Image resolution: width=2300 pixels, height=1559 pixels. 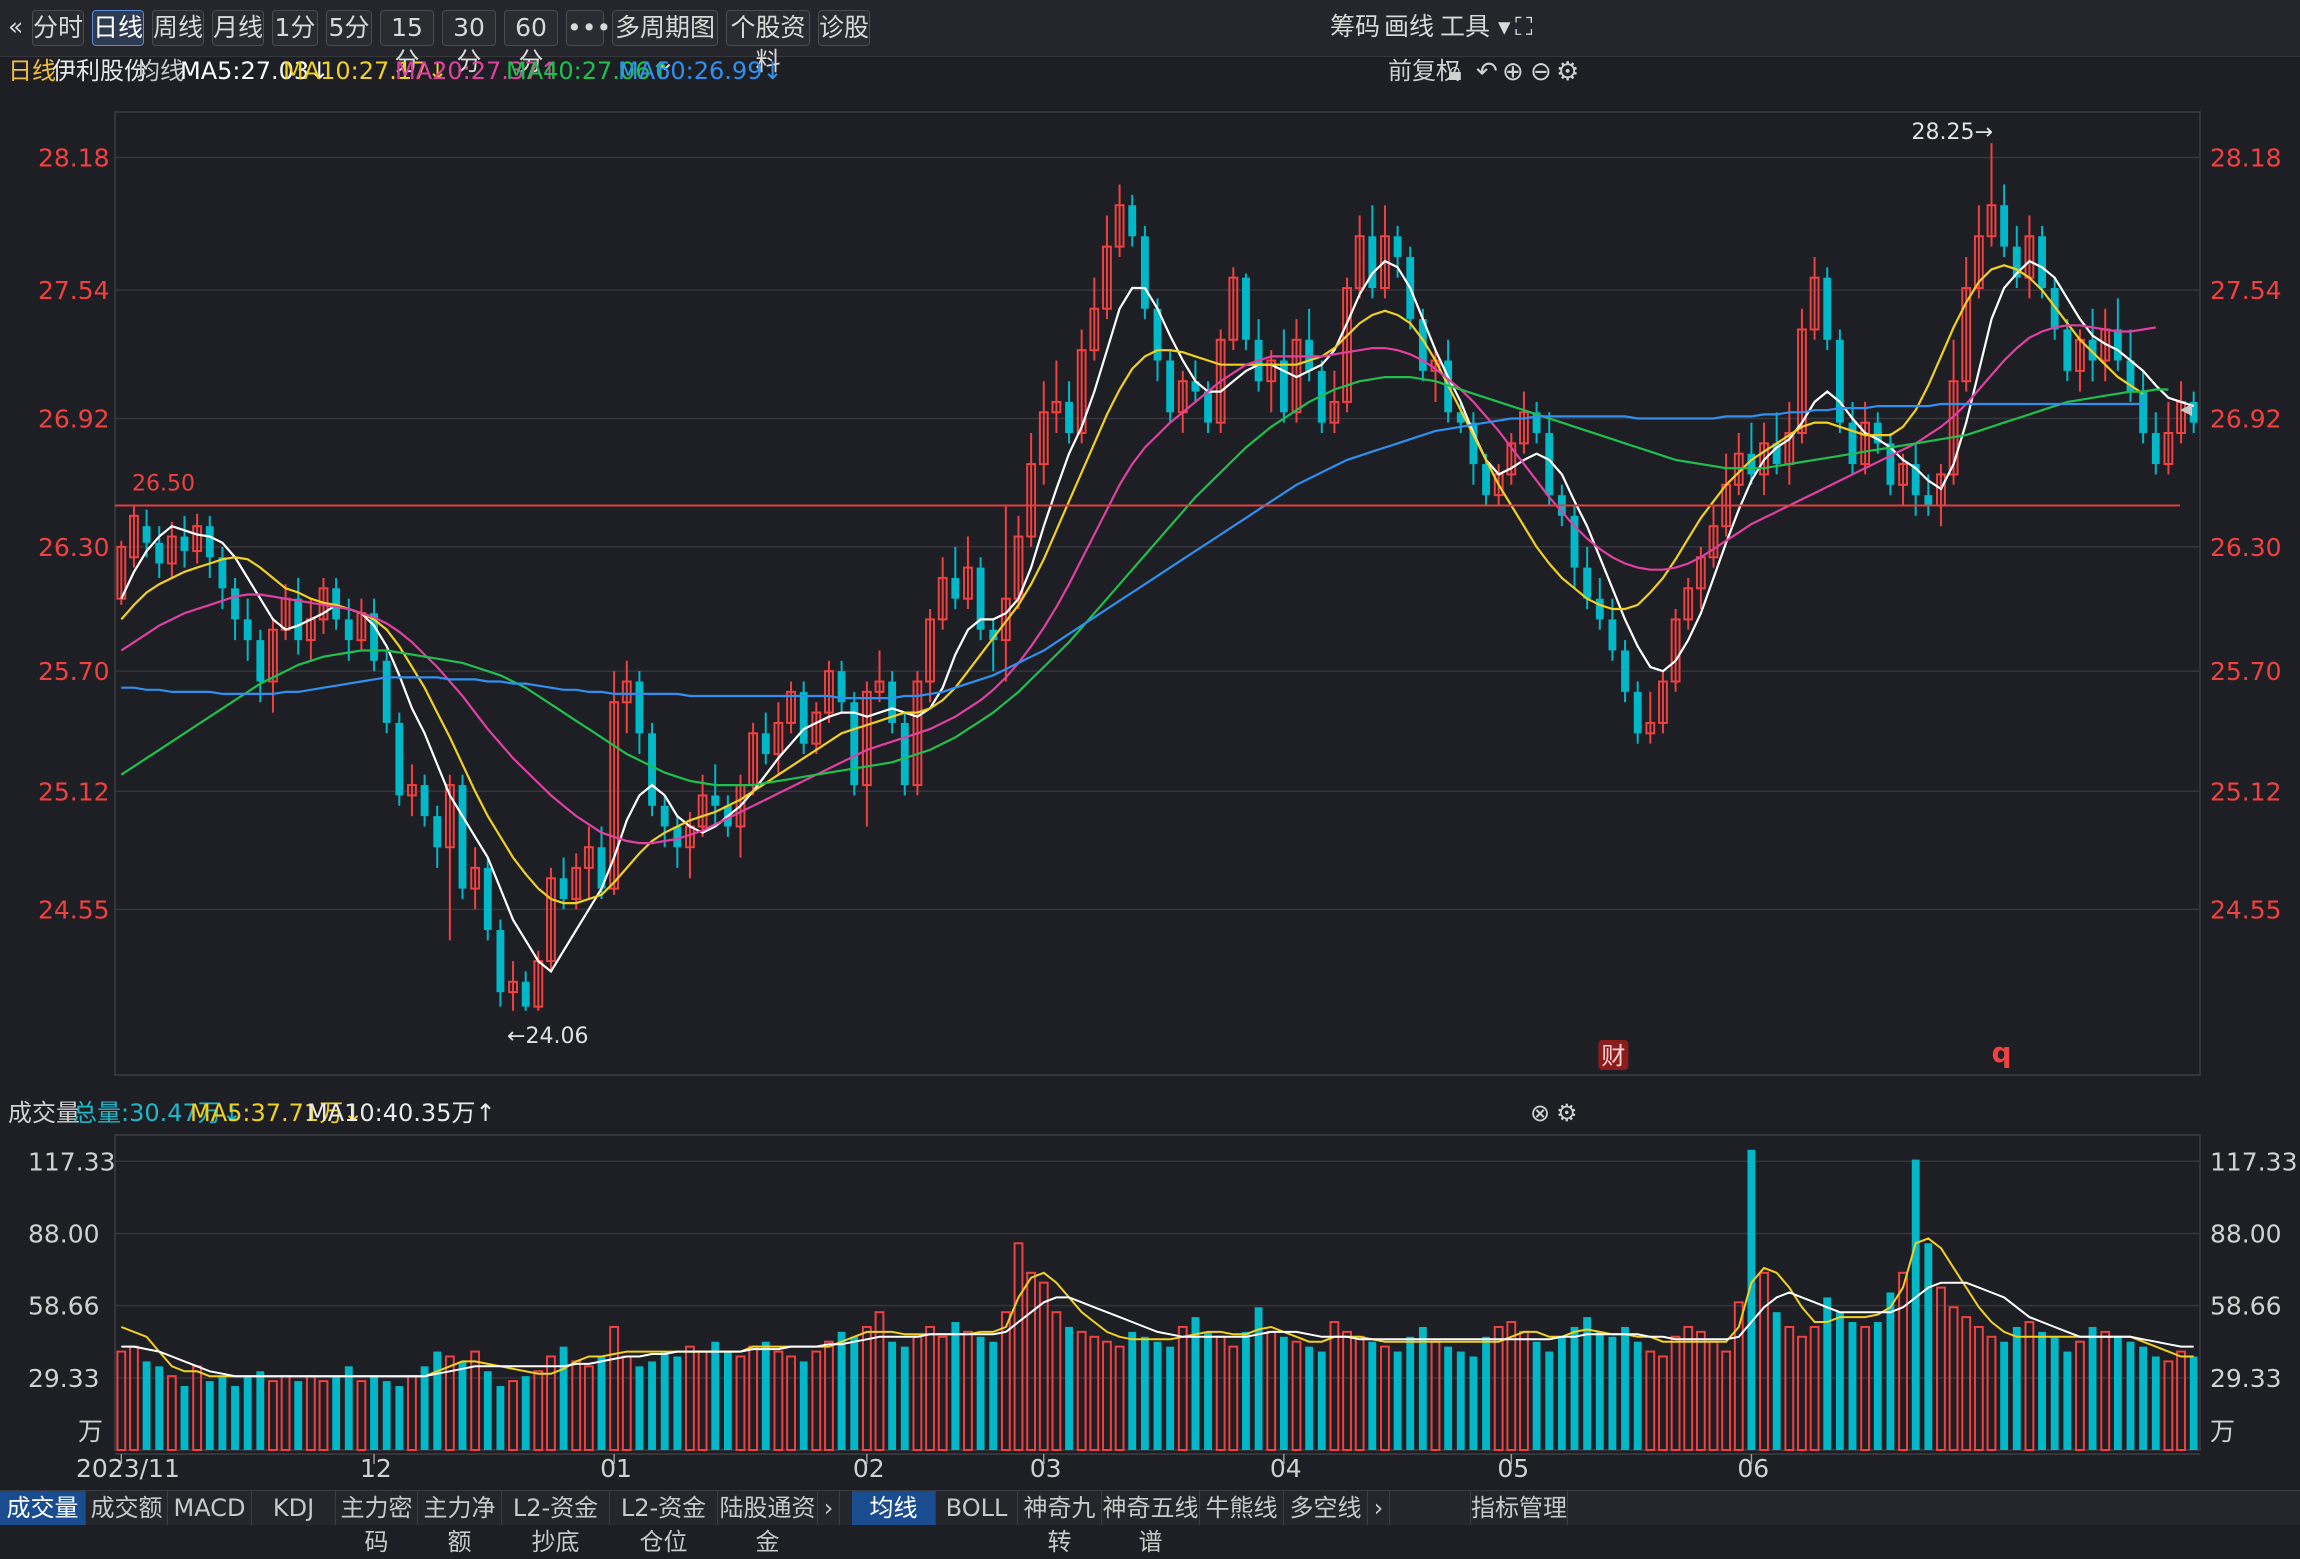 What do you see at coordinates (460, 1523) in the screenshot?
I see `tab-main-force-net: 主力净额` at bounding box center [460, 1523].